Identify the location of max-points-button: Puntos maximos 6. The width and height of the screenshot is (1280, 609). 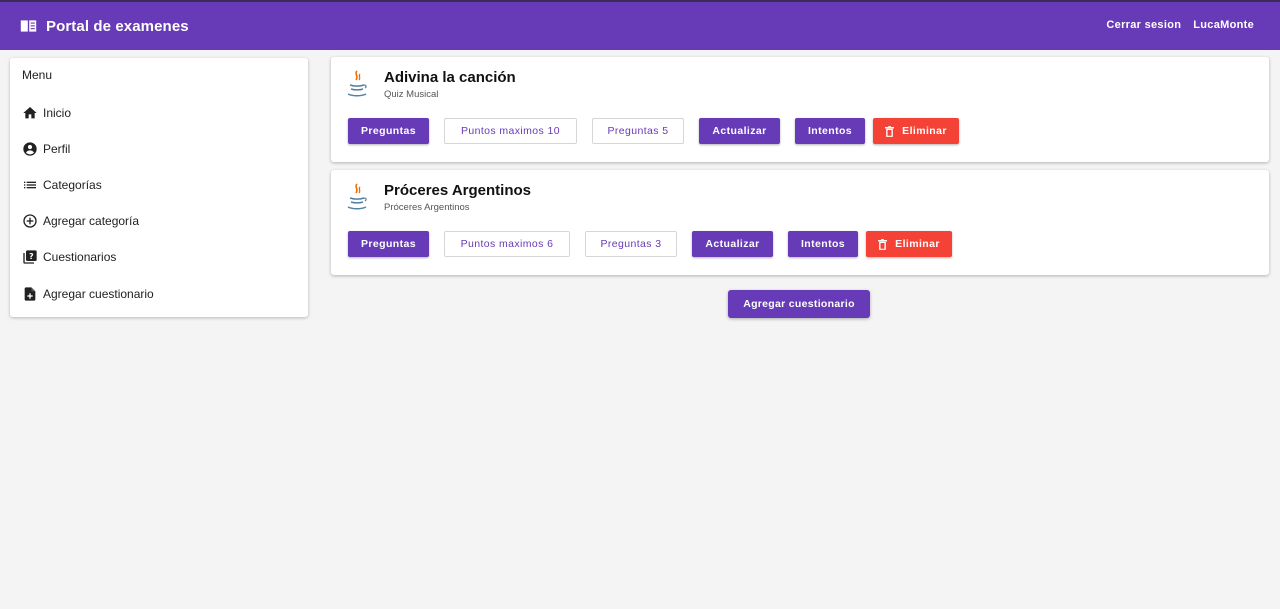
(507, 244).